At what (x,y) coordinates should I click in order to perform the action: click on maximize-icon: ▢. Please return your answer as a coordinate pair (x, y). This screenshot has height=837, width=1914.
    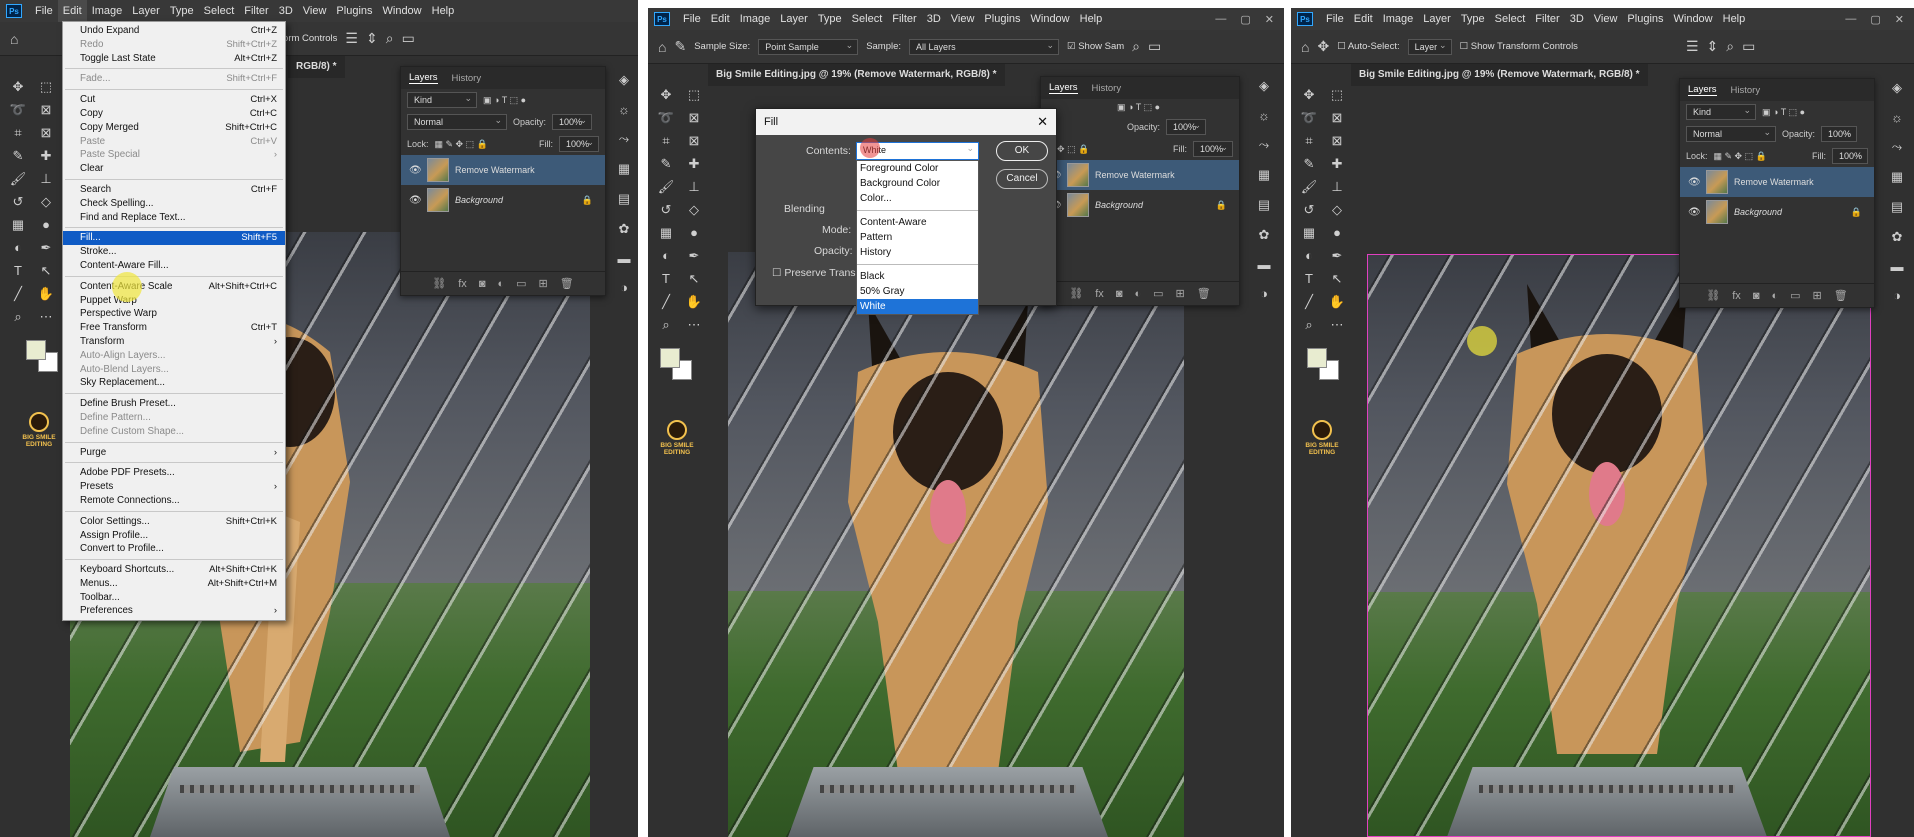
    Looking at the image, I should click on (1245, 19).